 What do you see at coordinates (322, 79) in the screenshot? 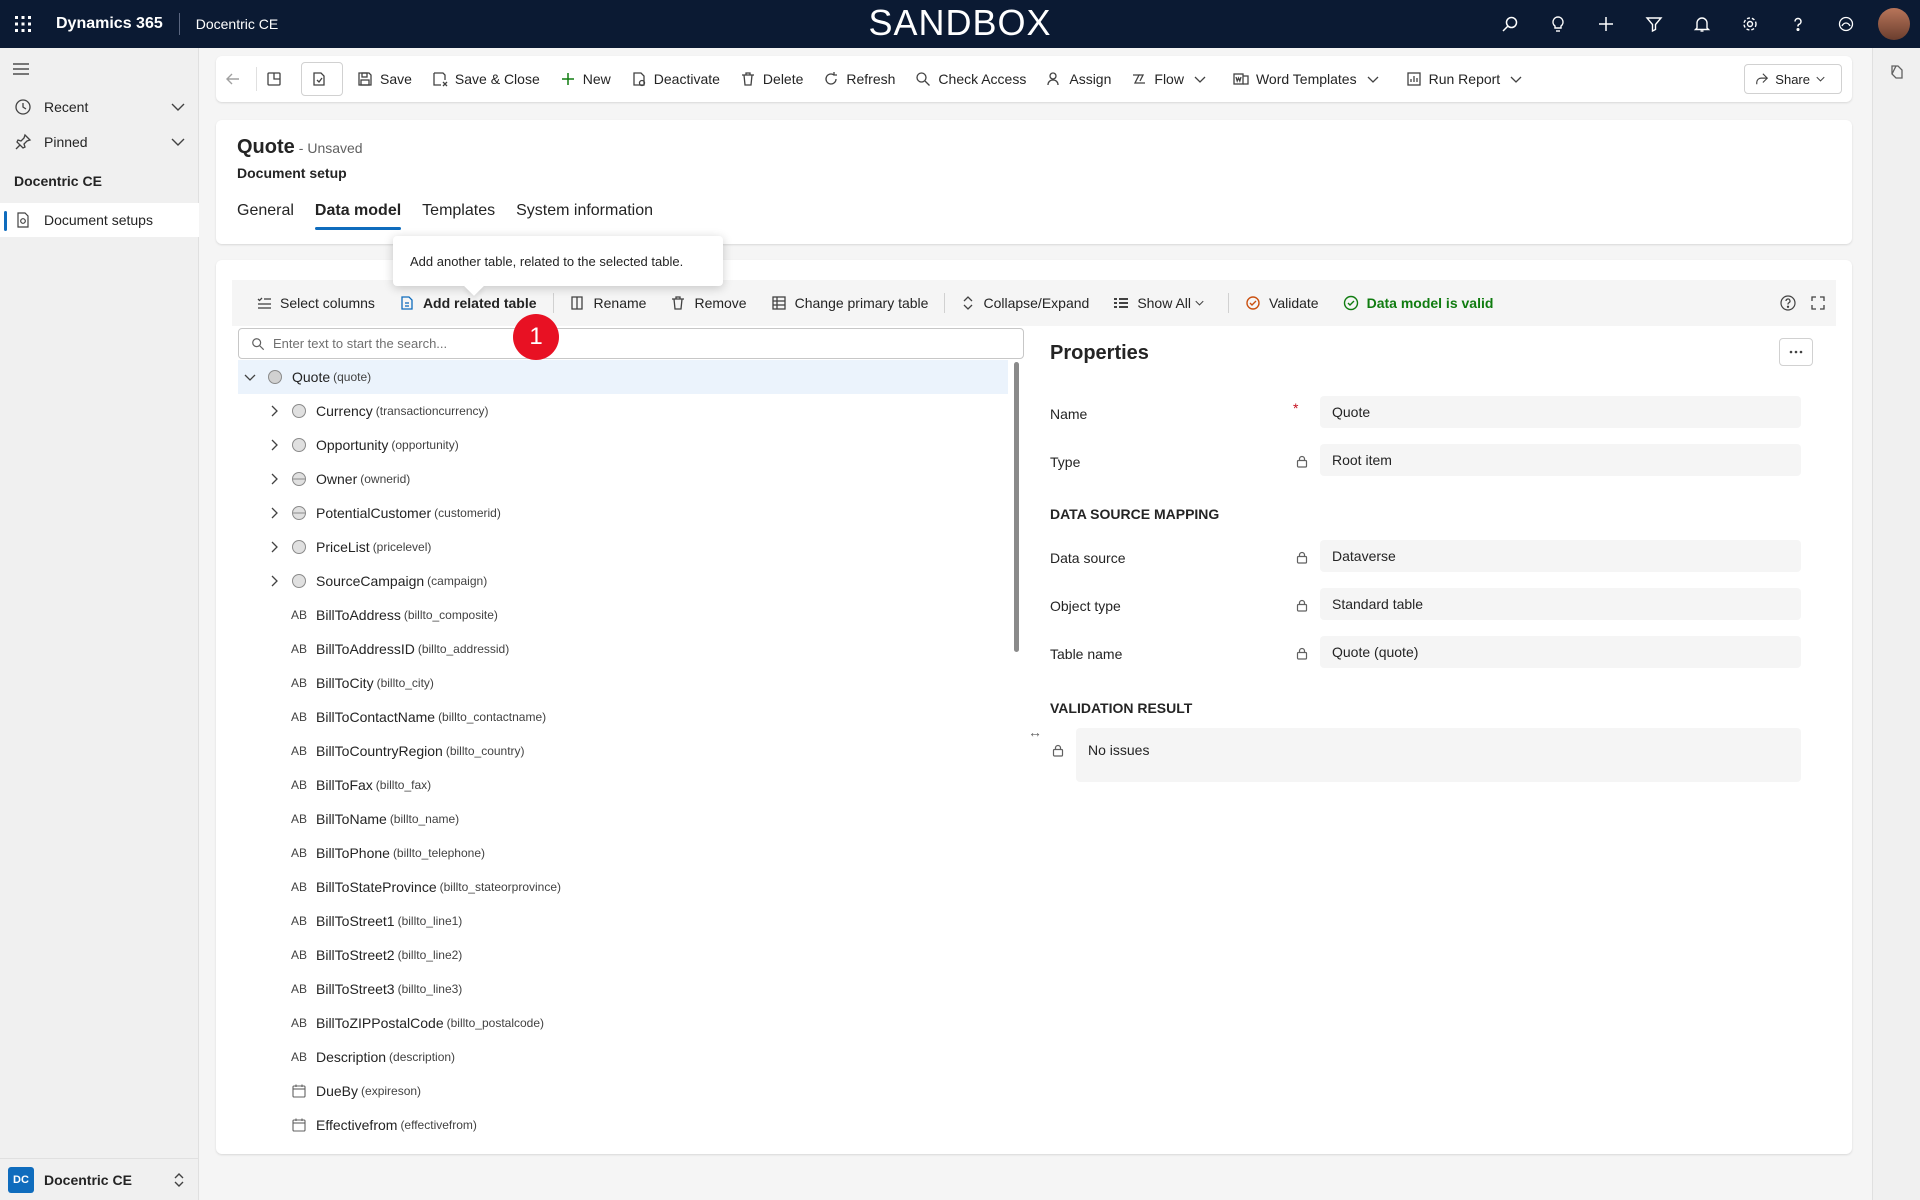
I see `form-settings-button` at bounding box center [322, 79].